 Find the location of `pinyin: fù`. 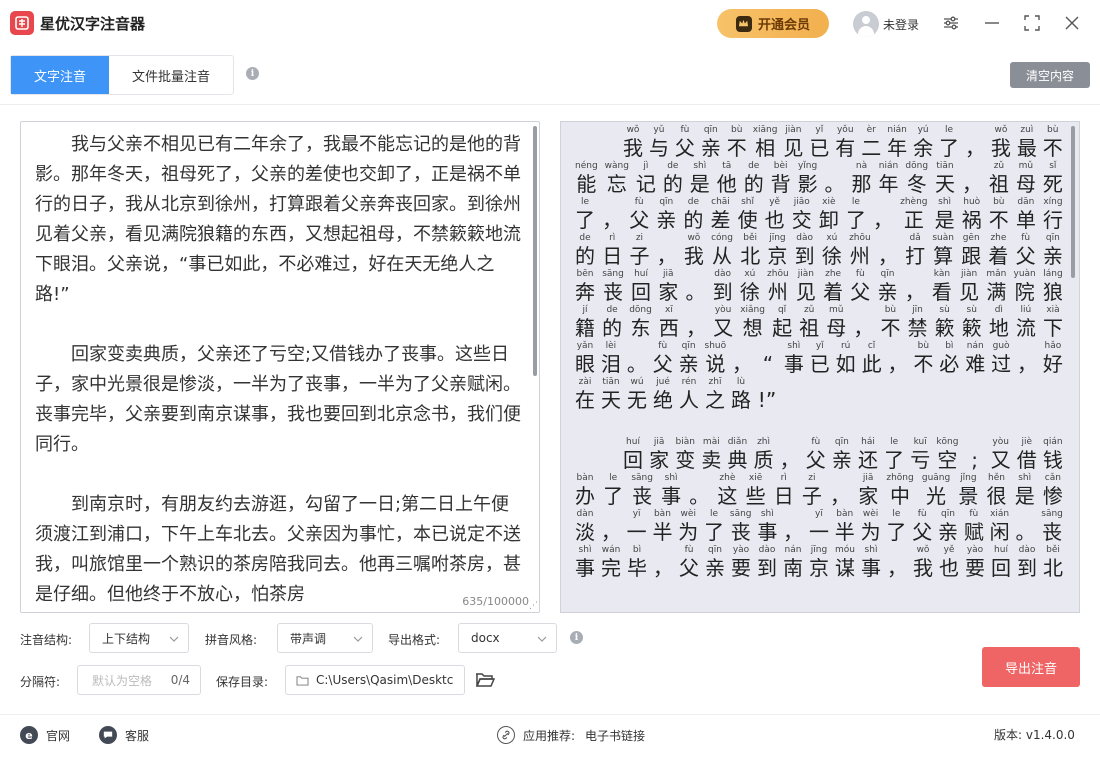

pinyin: fù is located at coordinates (689, 550).